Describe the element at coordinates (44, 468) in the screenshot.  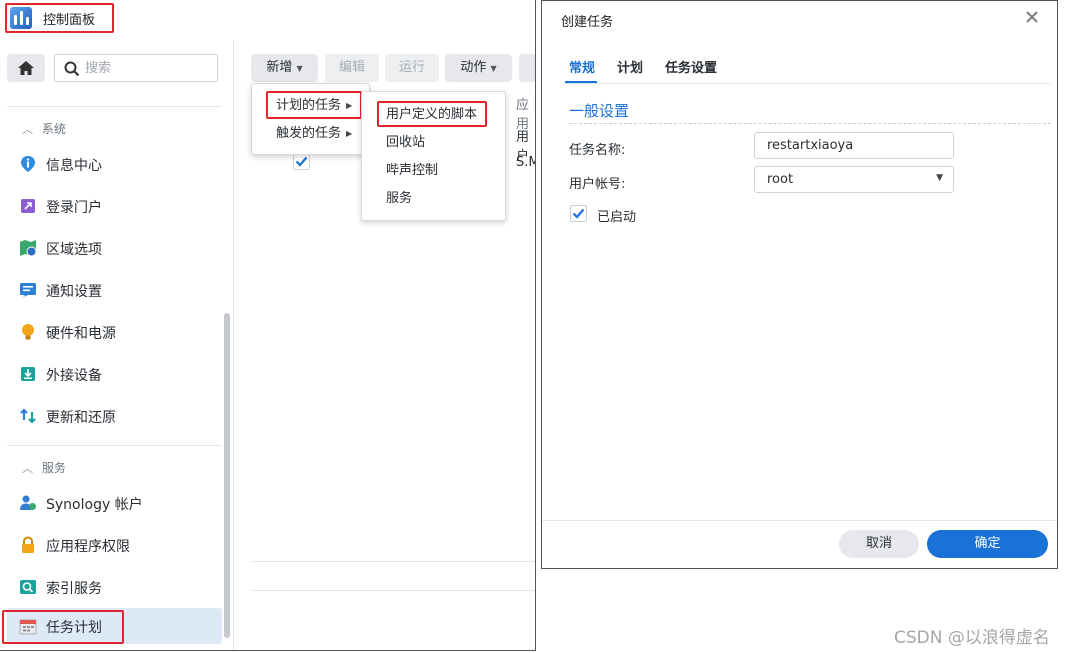
I see `group-header-services: ︿ 服务` at that location.